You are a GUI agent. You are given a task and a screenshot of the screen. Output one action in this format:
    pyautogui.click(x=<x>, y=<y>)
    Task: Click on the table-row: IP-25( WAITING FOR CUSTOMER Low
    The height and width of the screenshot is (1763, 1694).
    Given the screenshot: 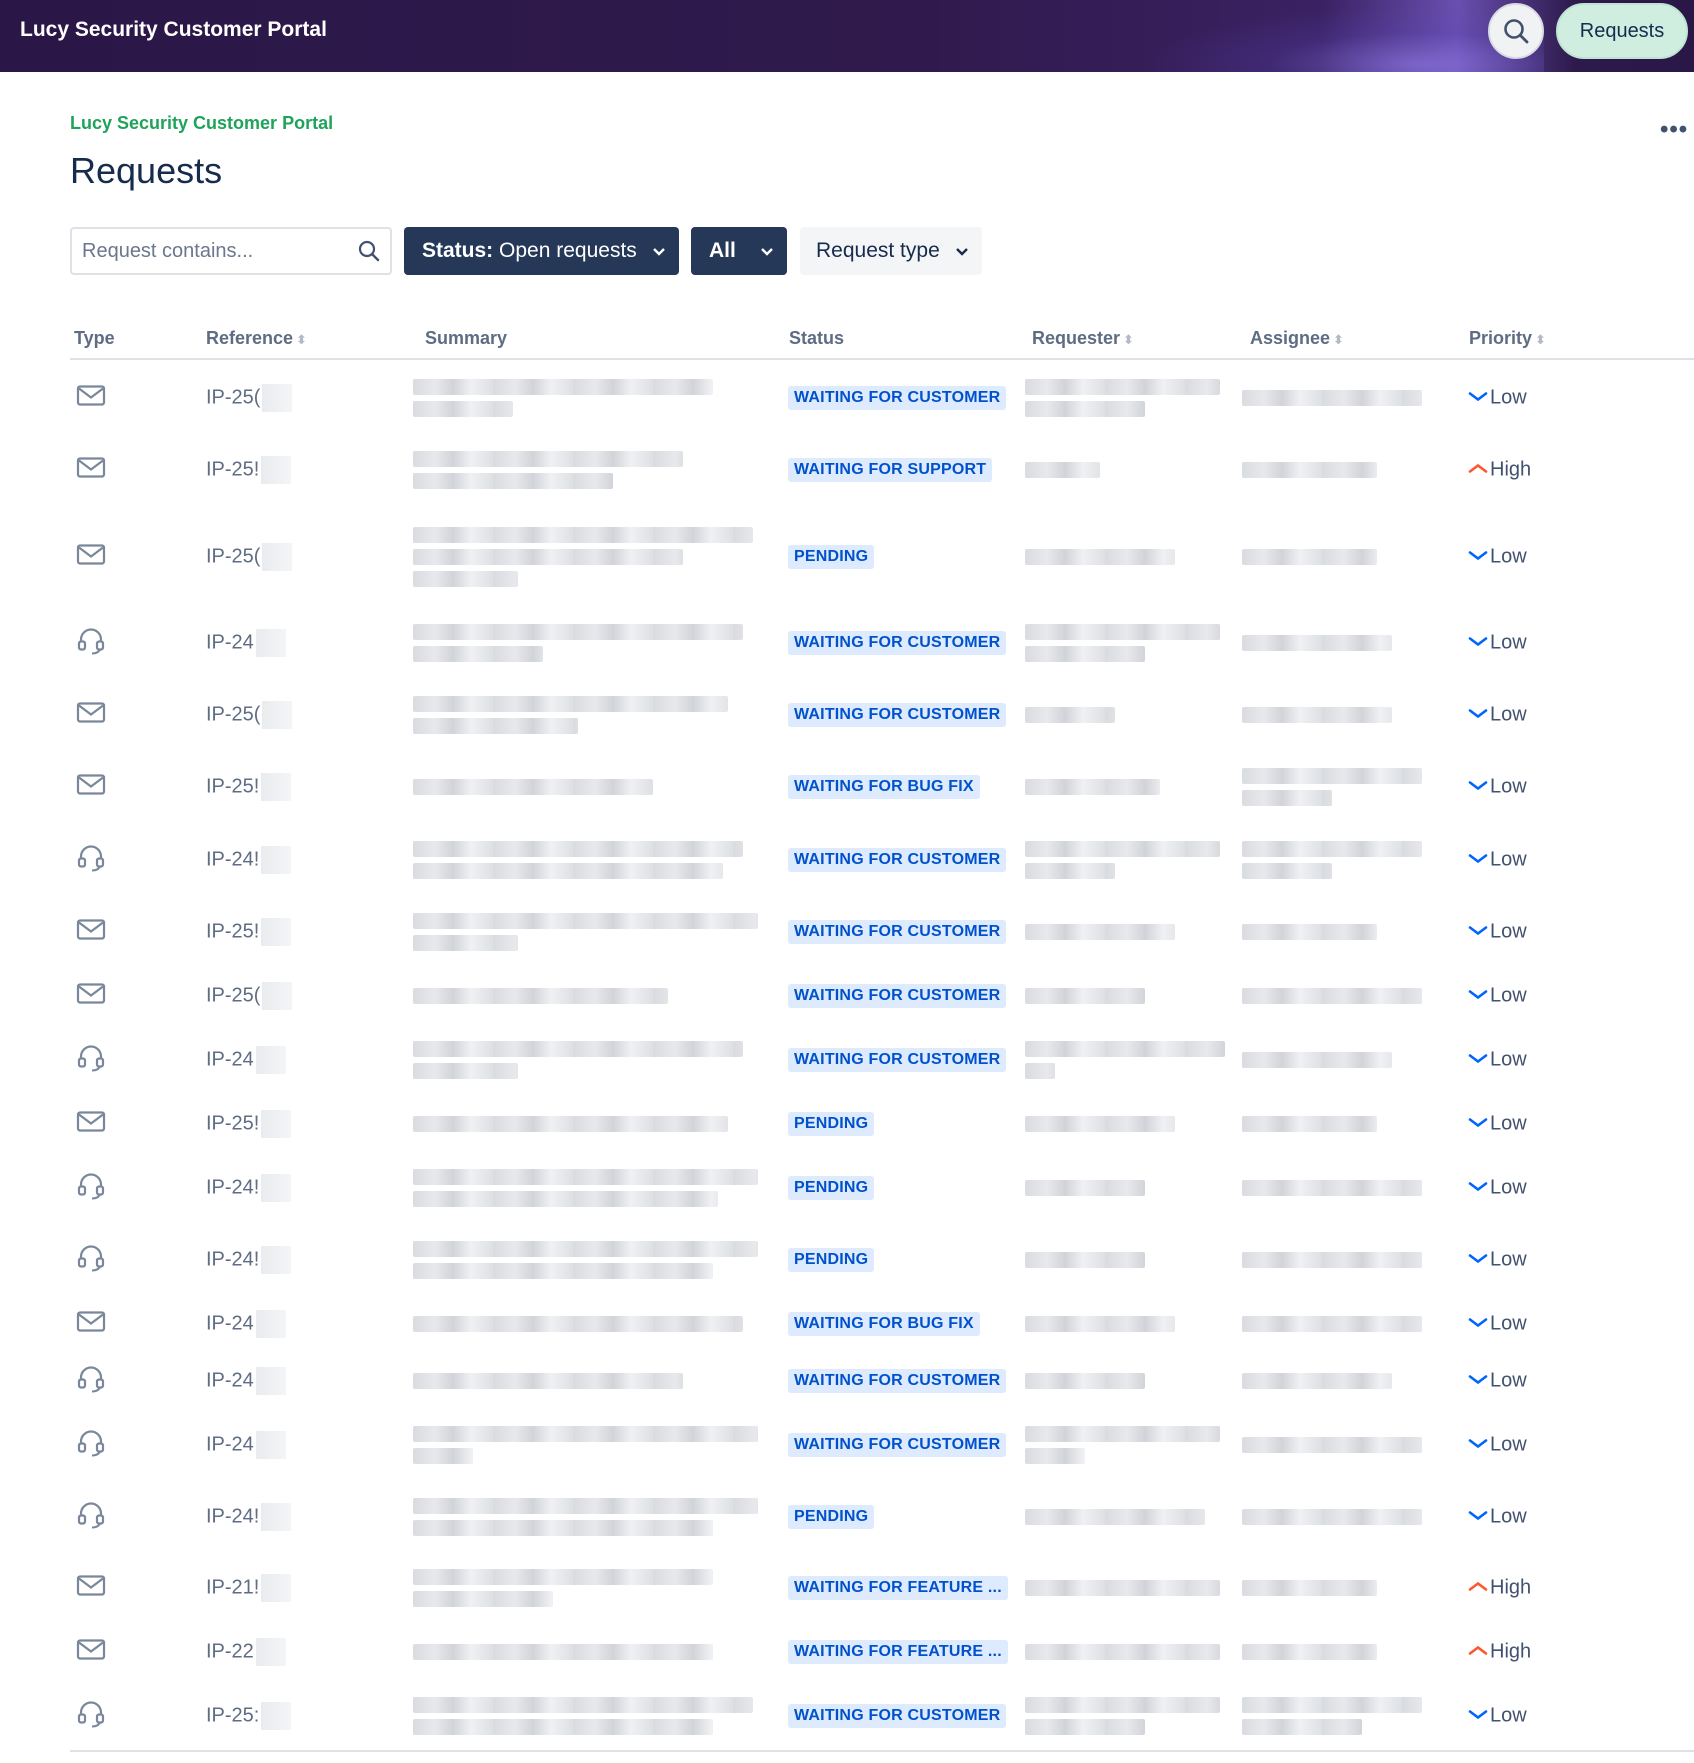 What is the action you would take?
    pyautogui.click(x=882, y=715)
    